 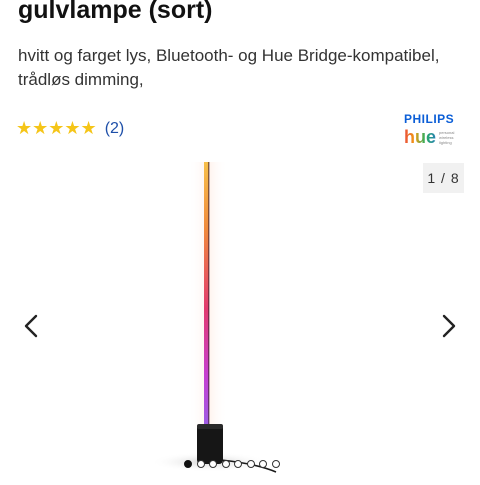 I want to click on chevron-left-icon, so click(x=31, y=326).